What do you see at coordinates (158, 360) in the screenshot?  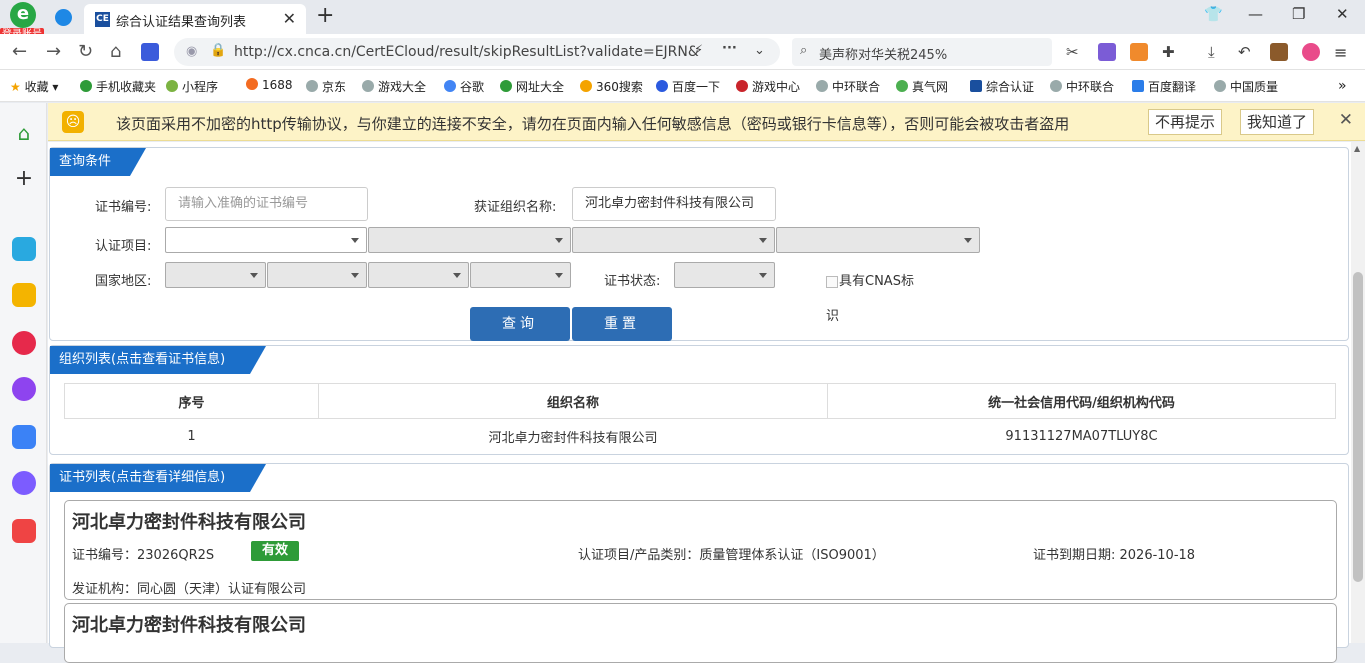 I see `org-list-title: 组织列表(点击查看证书信息)` at bounding box center [158, 360].